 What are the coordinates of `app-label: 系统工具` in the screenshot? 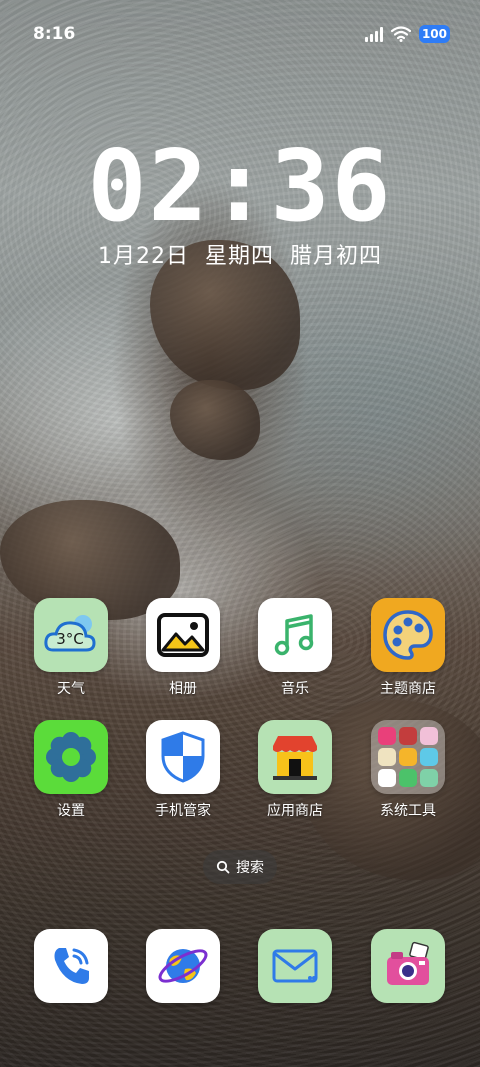 It's located at (408, 811).